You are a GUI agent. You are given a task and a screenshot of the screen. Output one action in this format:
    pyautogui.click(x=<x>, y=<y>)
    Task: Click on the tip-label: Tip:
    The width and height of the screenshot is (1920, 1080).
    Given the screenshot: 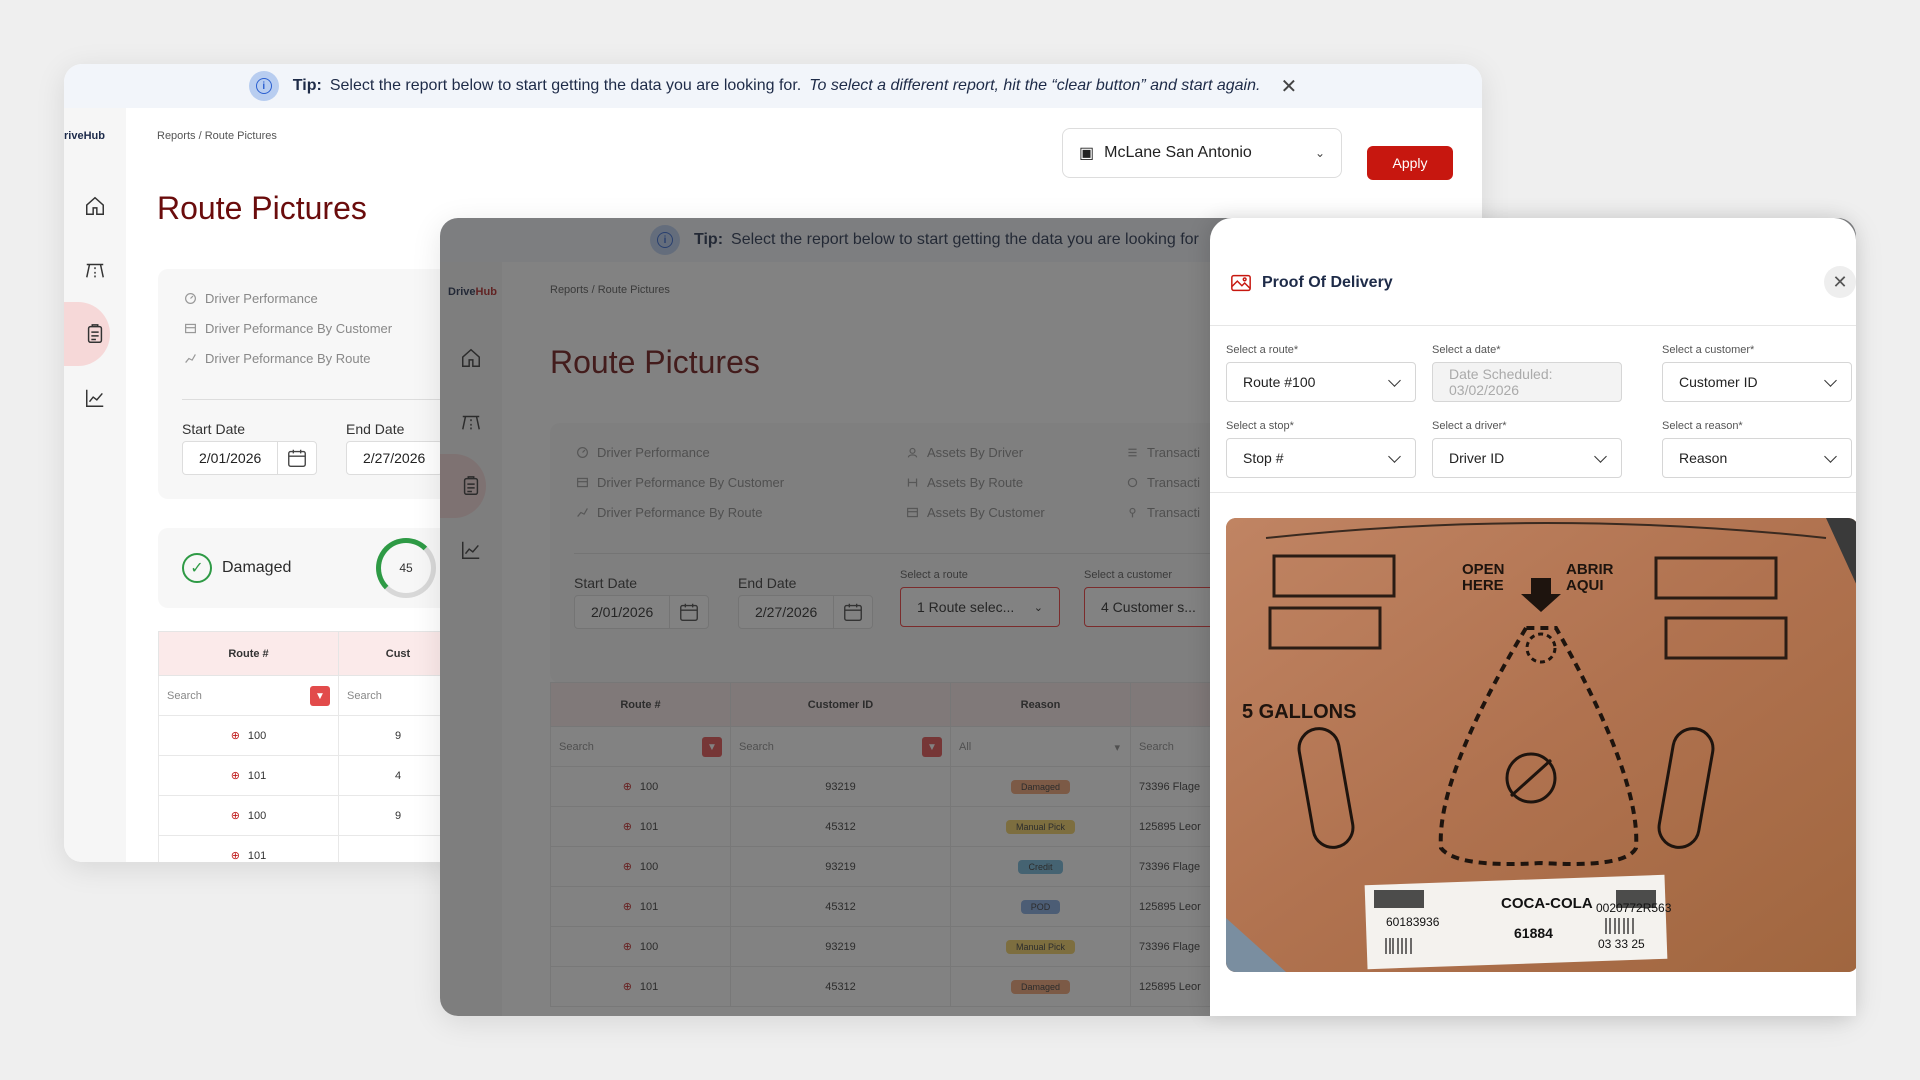 What is the action you would take?
    pyautogui.click(x=307, y=85)
    